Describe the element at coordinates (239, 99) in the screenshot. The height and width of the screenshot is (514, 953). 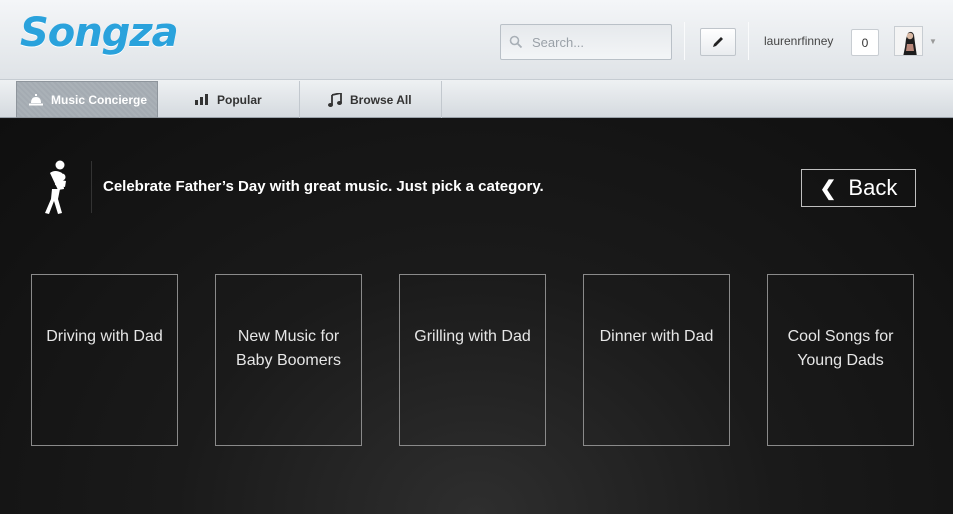
I see `tab-label: Popular` at that location.